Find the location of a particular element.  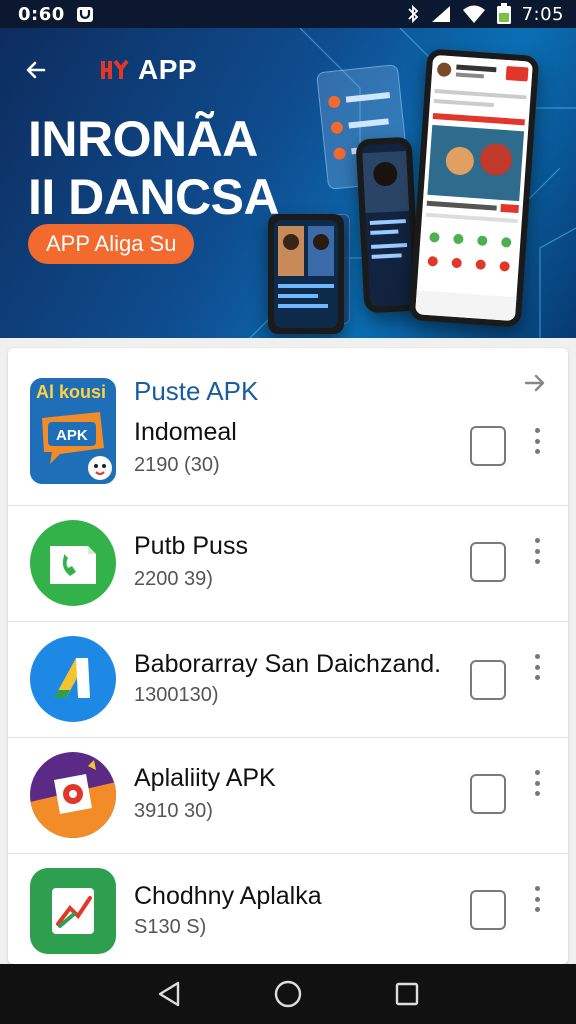

app-name: Aplaliity APK is located at coordinates (205, 778).